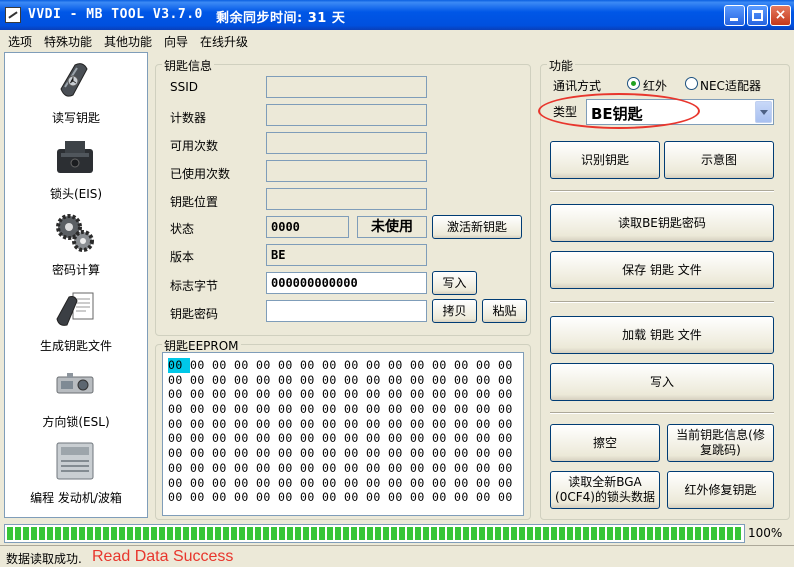  Describe the element at coordinates (477, 227) in the screenshot. I see `activate-new-key-button: 激活新钥匙` at that location.